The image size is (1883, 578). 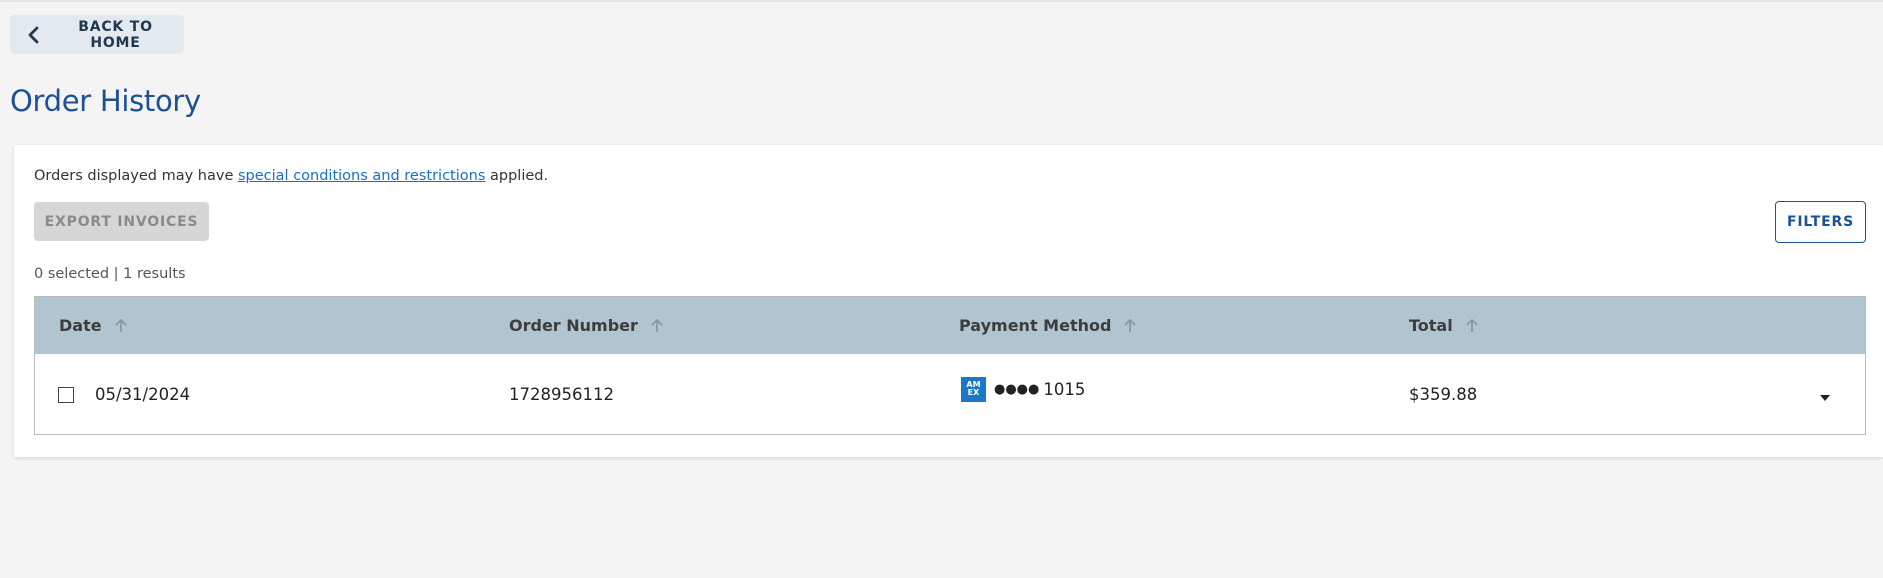 I want to click on amex-card-icon: AM EX, so click(x=973, y=389).